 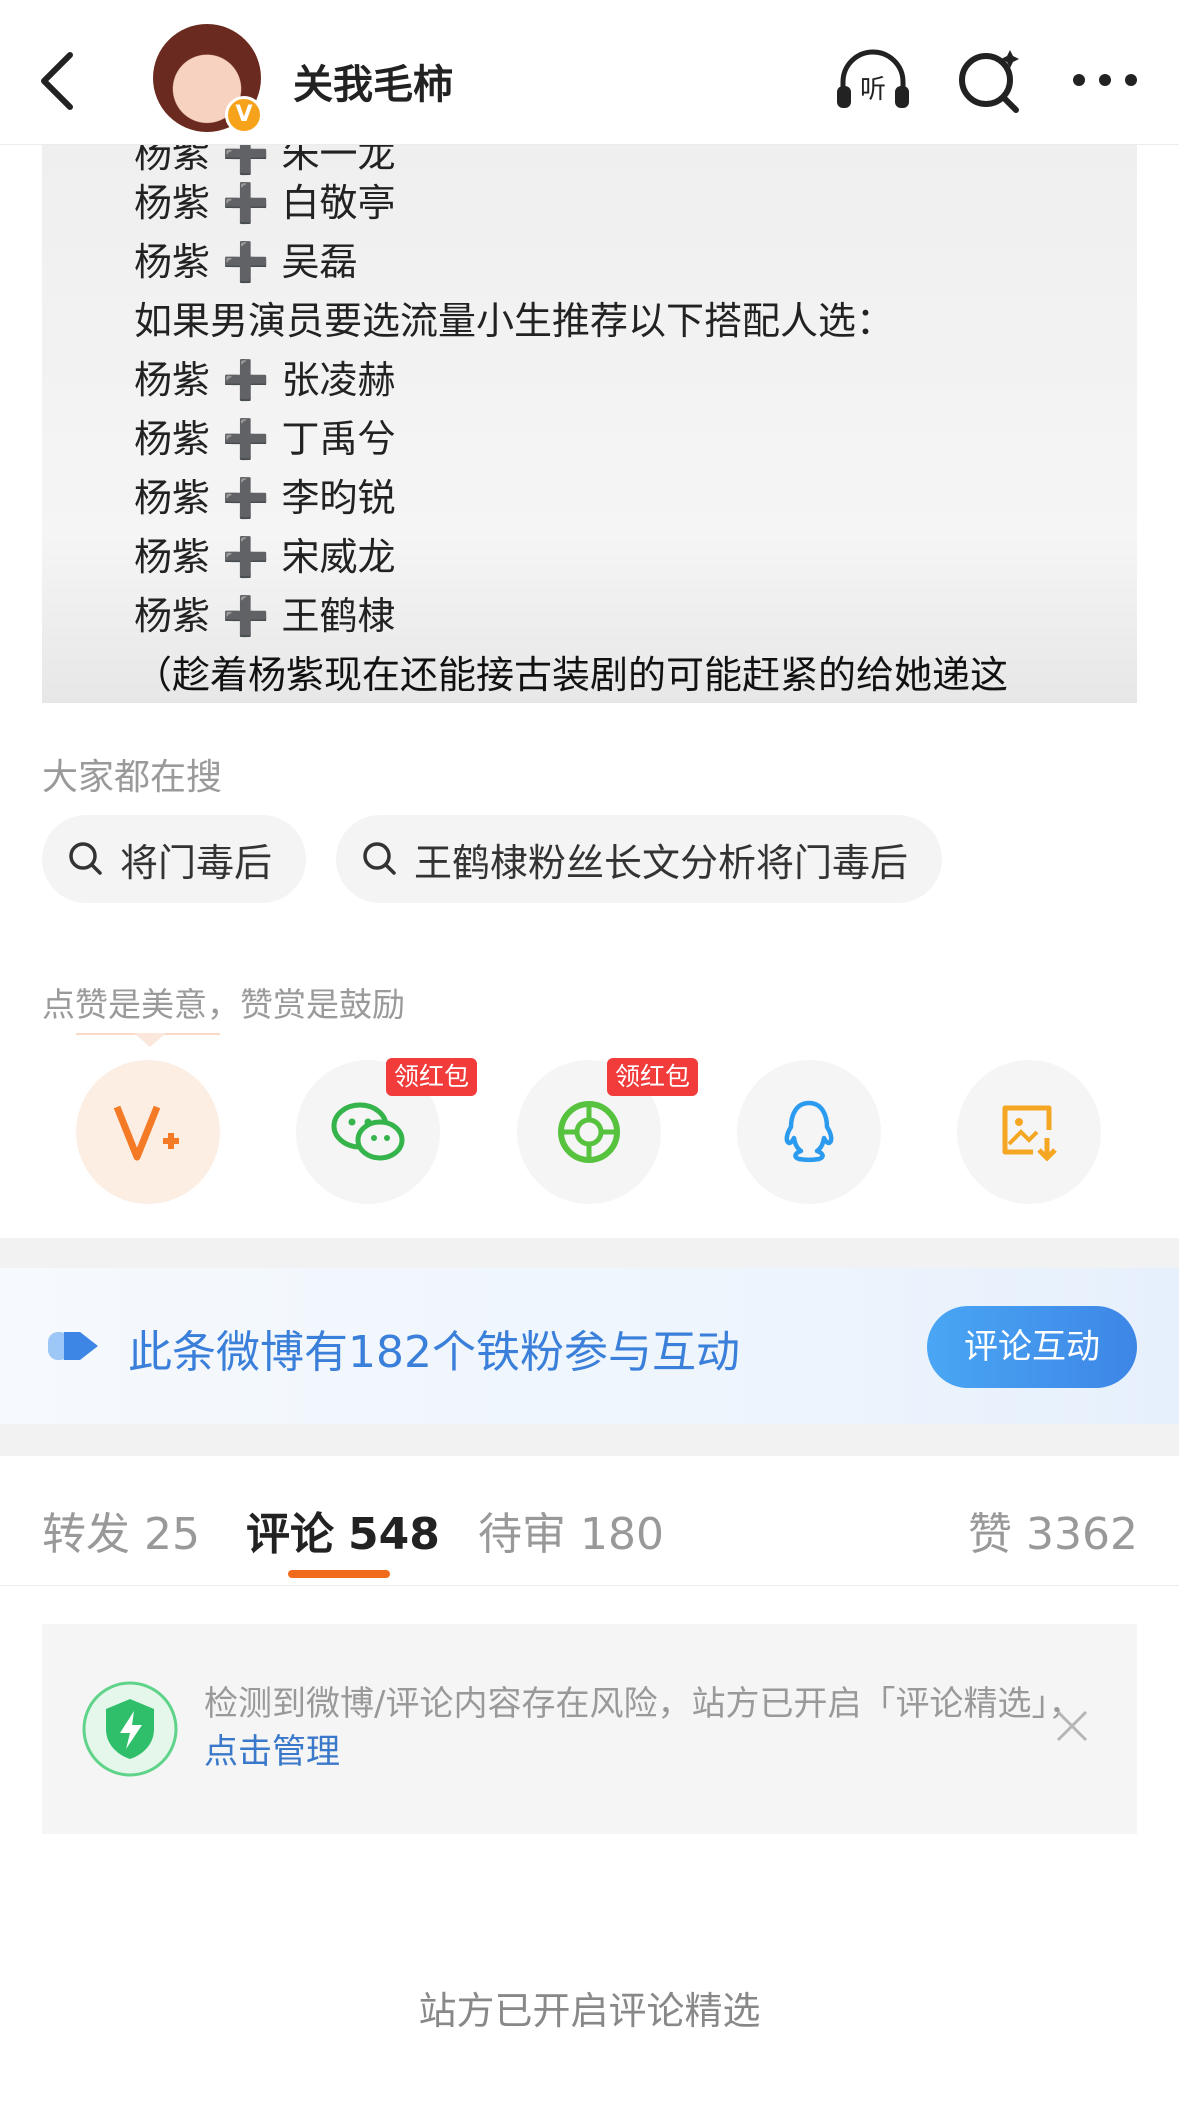 I want to click on comment-risk-notice: 检测到微博/评论内容存在风险，站方已开启「评论精选」， 点击管理, so click(x=589, y=1729).